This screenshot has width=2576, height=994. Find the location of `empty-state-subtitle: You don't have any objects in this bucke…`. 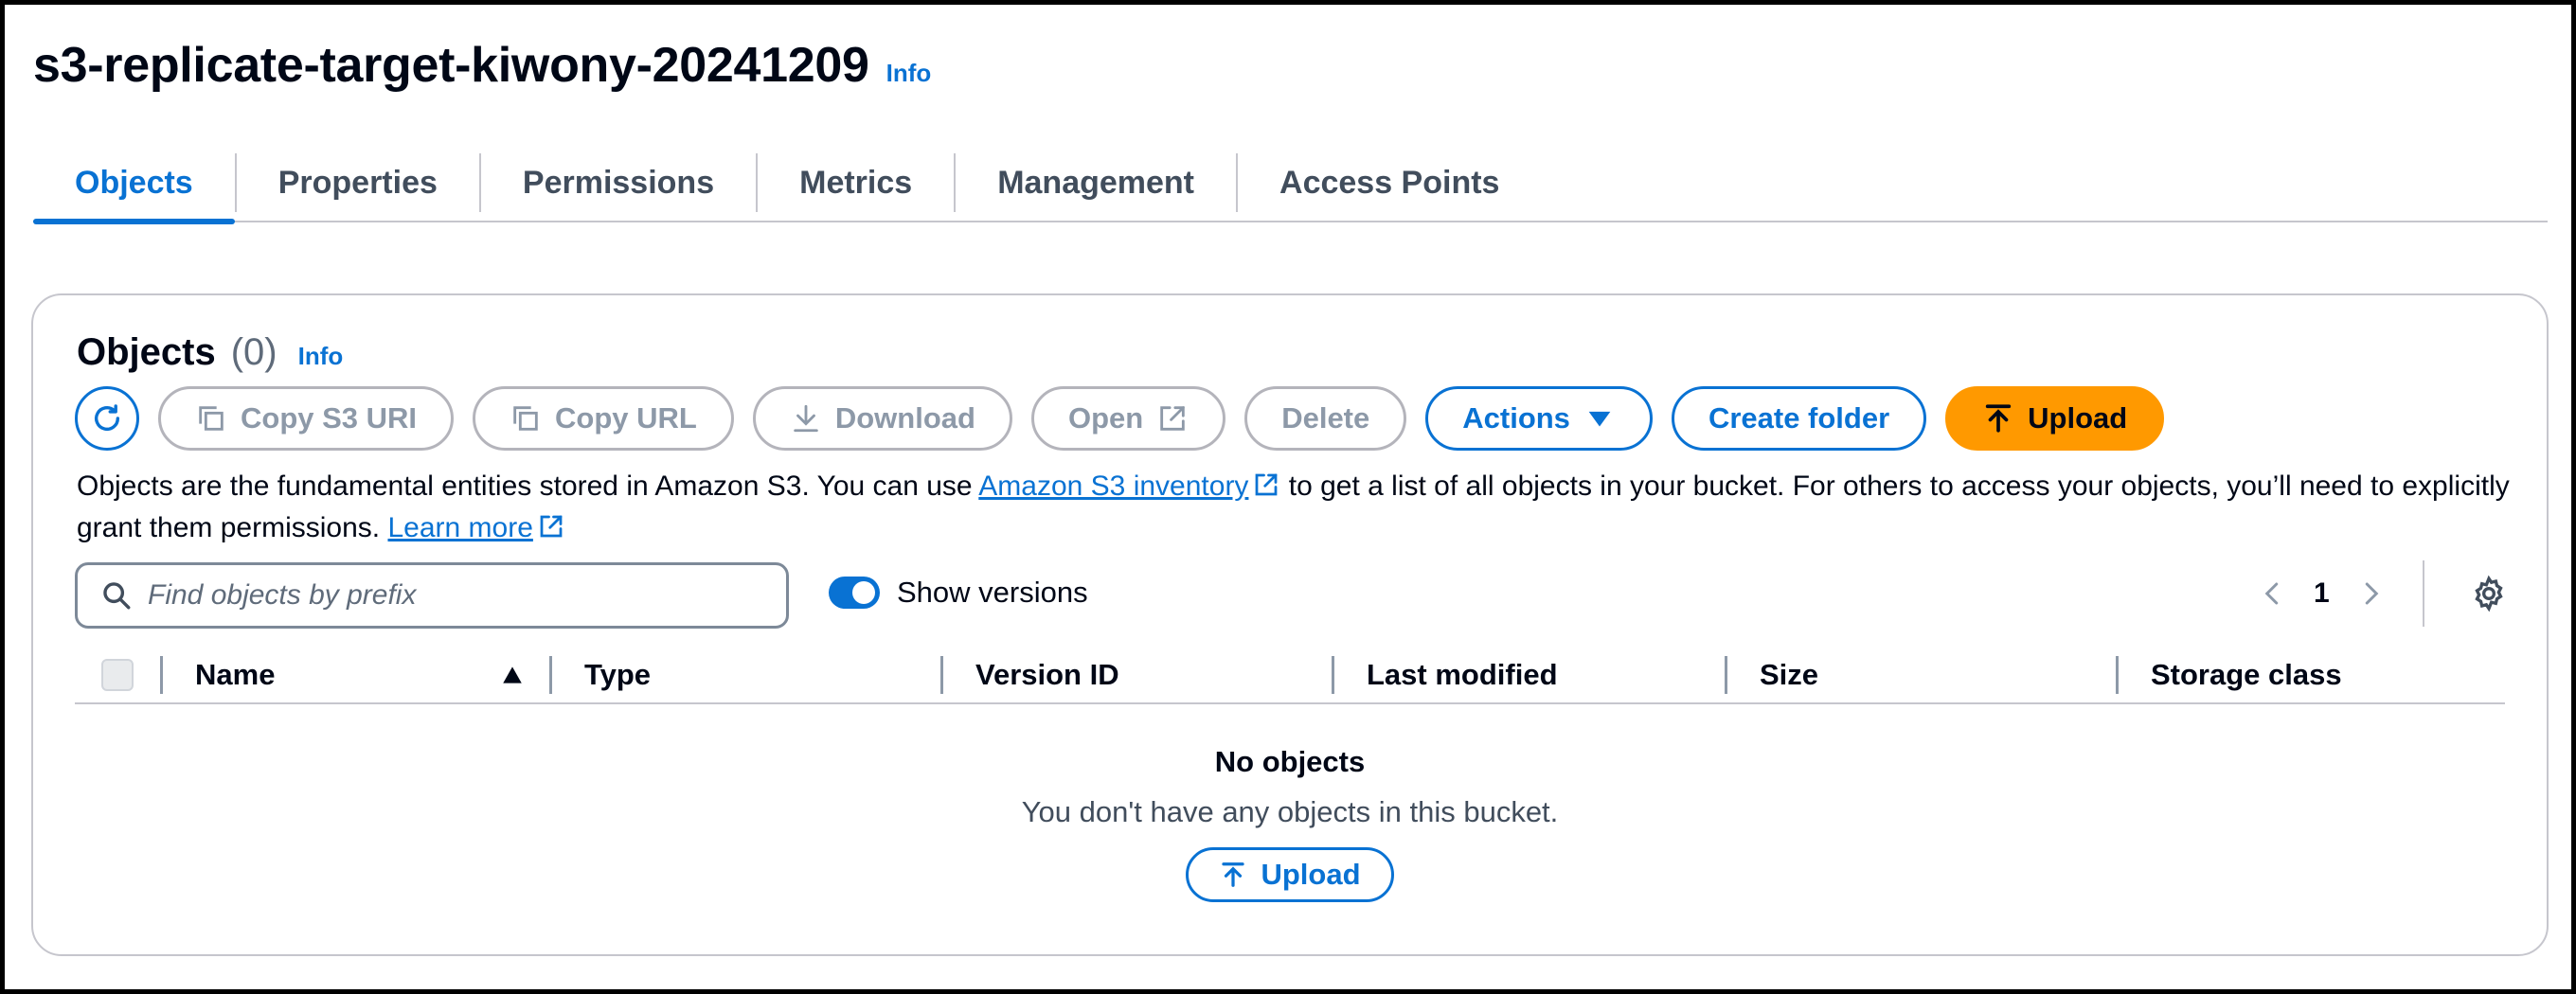

empty-state-subtitle: You don't have any objects in this bucke… is located at coordinates (1290, 811).